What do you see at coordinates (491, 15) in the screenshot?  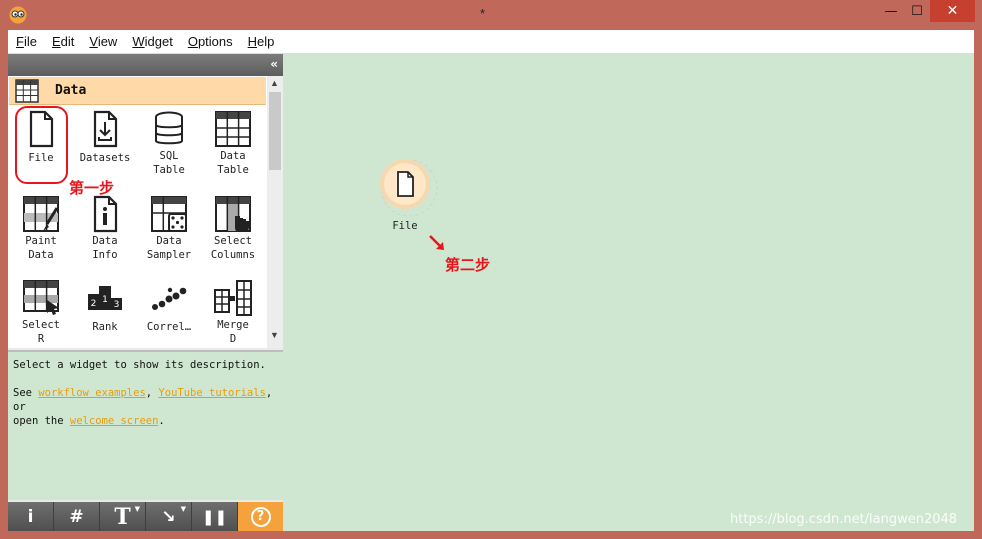 I see `title-bar: * — ☐ ✕` at bounding box center [491, 15].